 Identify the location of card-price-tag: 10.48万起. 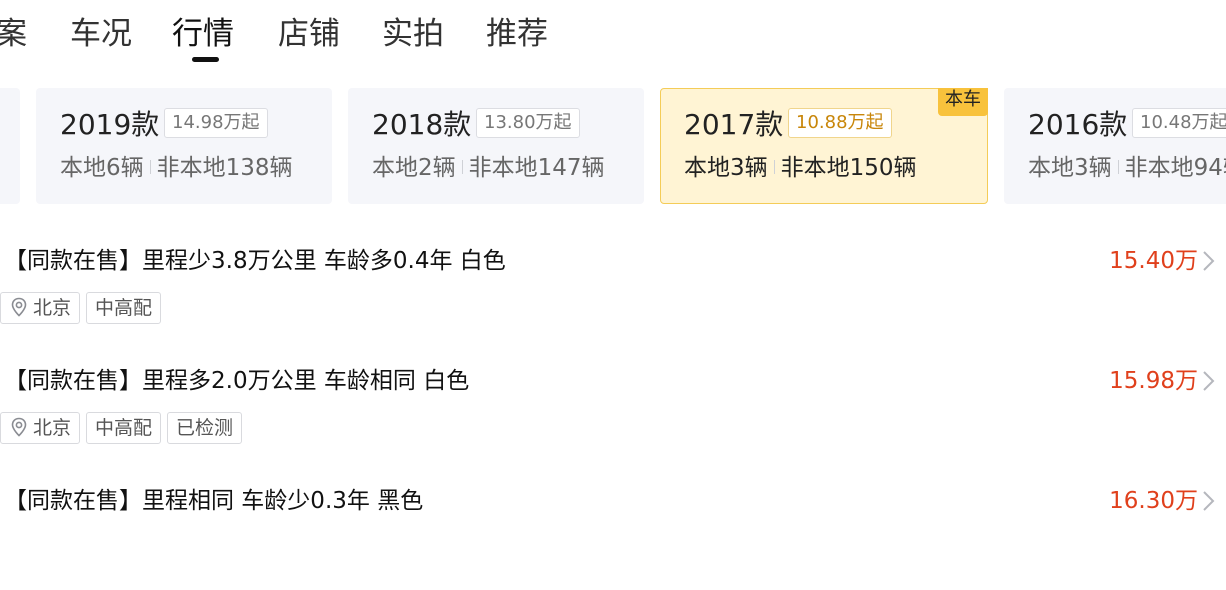
(1179, 123).